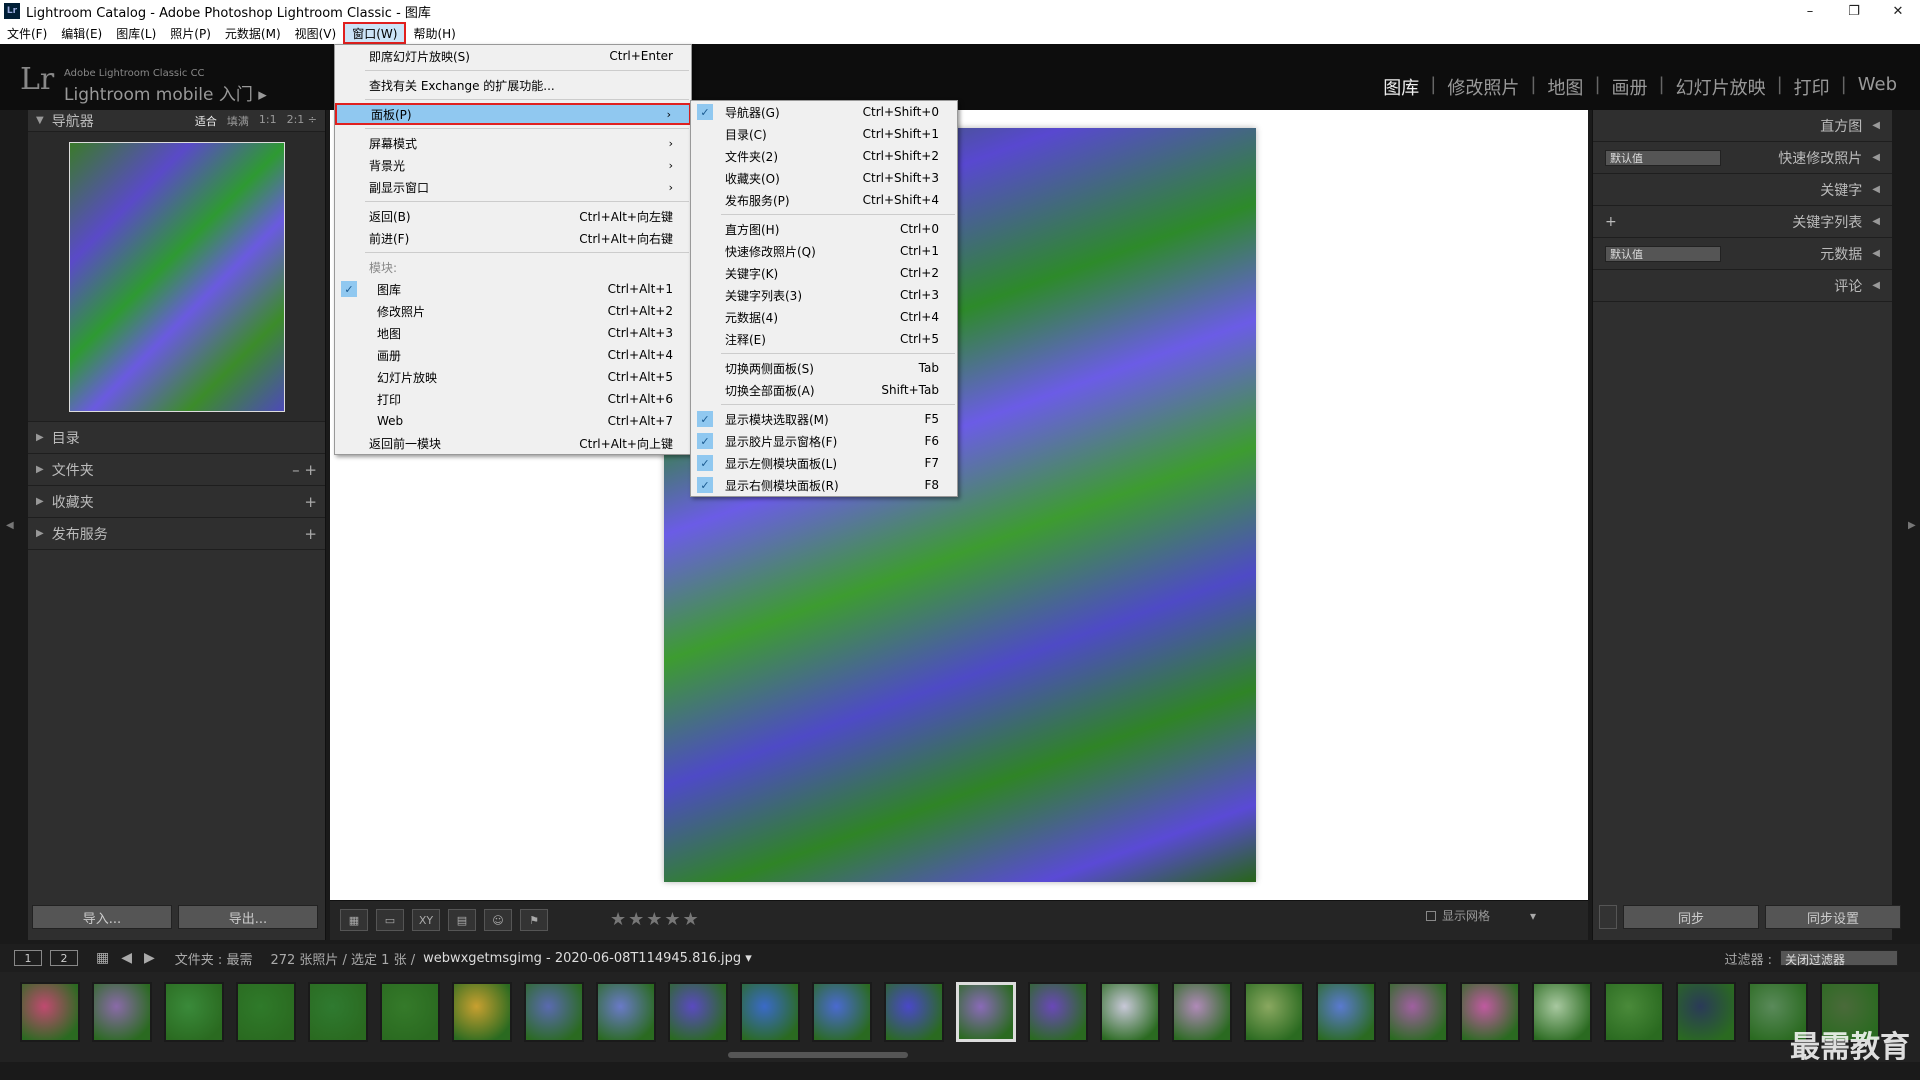 Image resolution: width=1920 pixels, height=1080 pixels. Describe the element at coordinates (28, 958) in the screenshot. I see `monitor-button-0: 1` at that location.